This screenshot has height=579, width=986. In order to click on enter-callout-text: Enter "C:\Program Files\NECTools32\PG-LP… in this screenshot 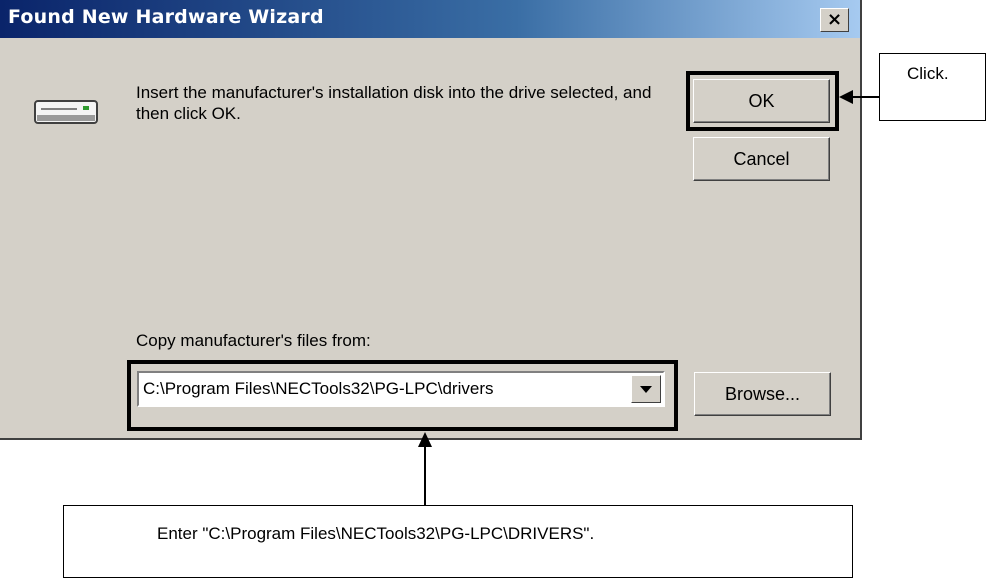, I will do `click(376, 533)`.